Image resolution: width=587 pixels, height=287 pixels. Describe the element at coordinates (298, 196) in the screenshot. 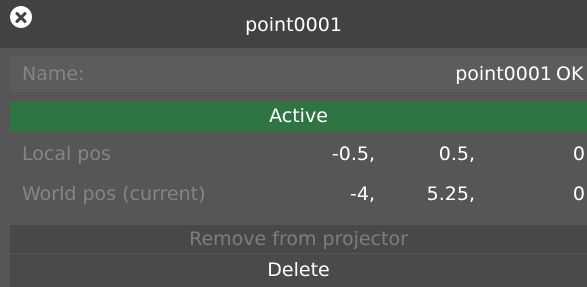

I see `world-pos-row: World pos (current) -4, 5.25, 0` at that location.